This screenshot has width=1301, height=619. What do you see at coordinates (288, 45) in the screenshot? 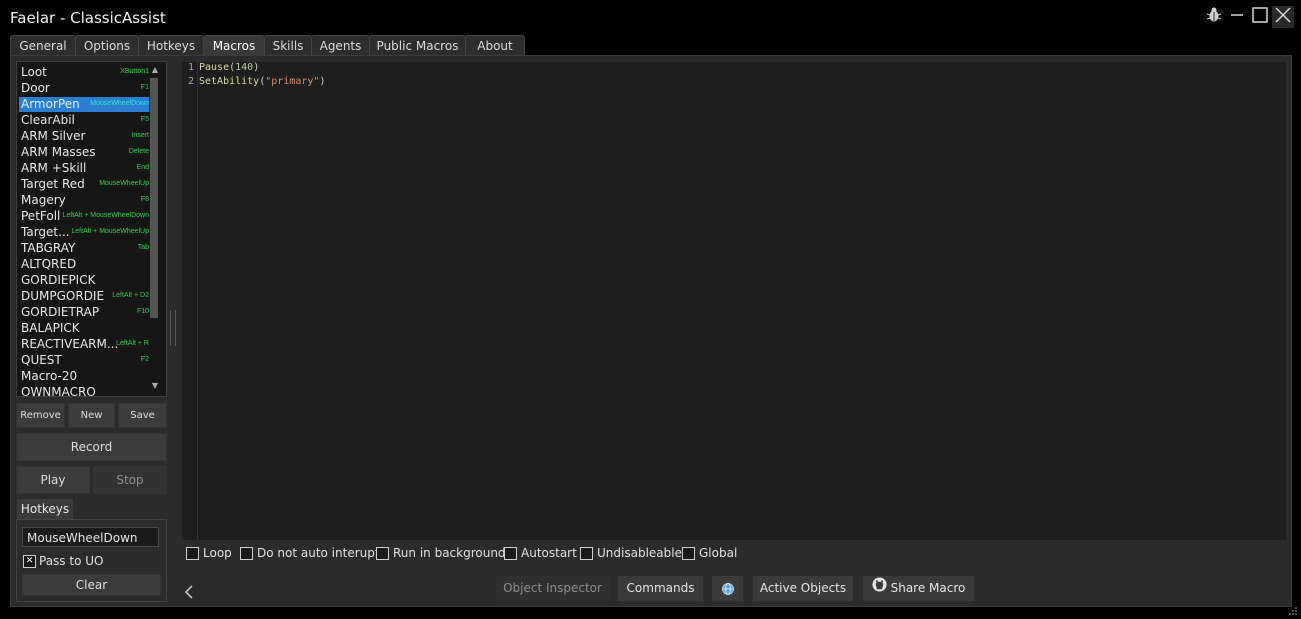
I see `tab-skills: Skills` at bounding box center [288, 45].